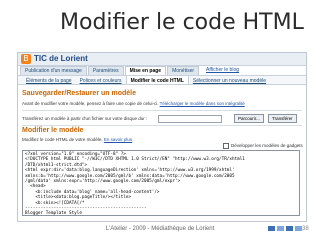  What do you see at coordinates (157, 80) in the screenshot?
I see `subtab-edit-html: Modifier le code HTML` at bounding box center [157, 80].